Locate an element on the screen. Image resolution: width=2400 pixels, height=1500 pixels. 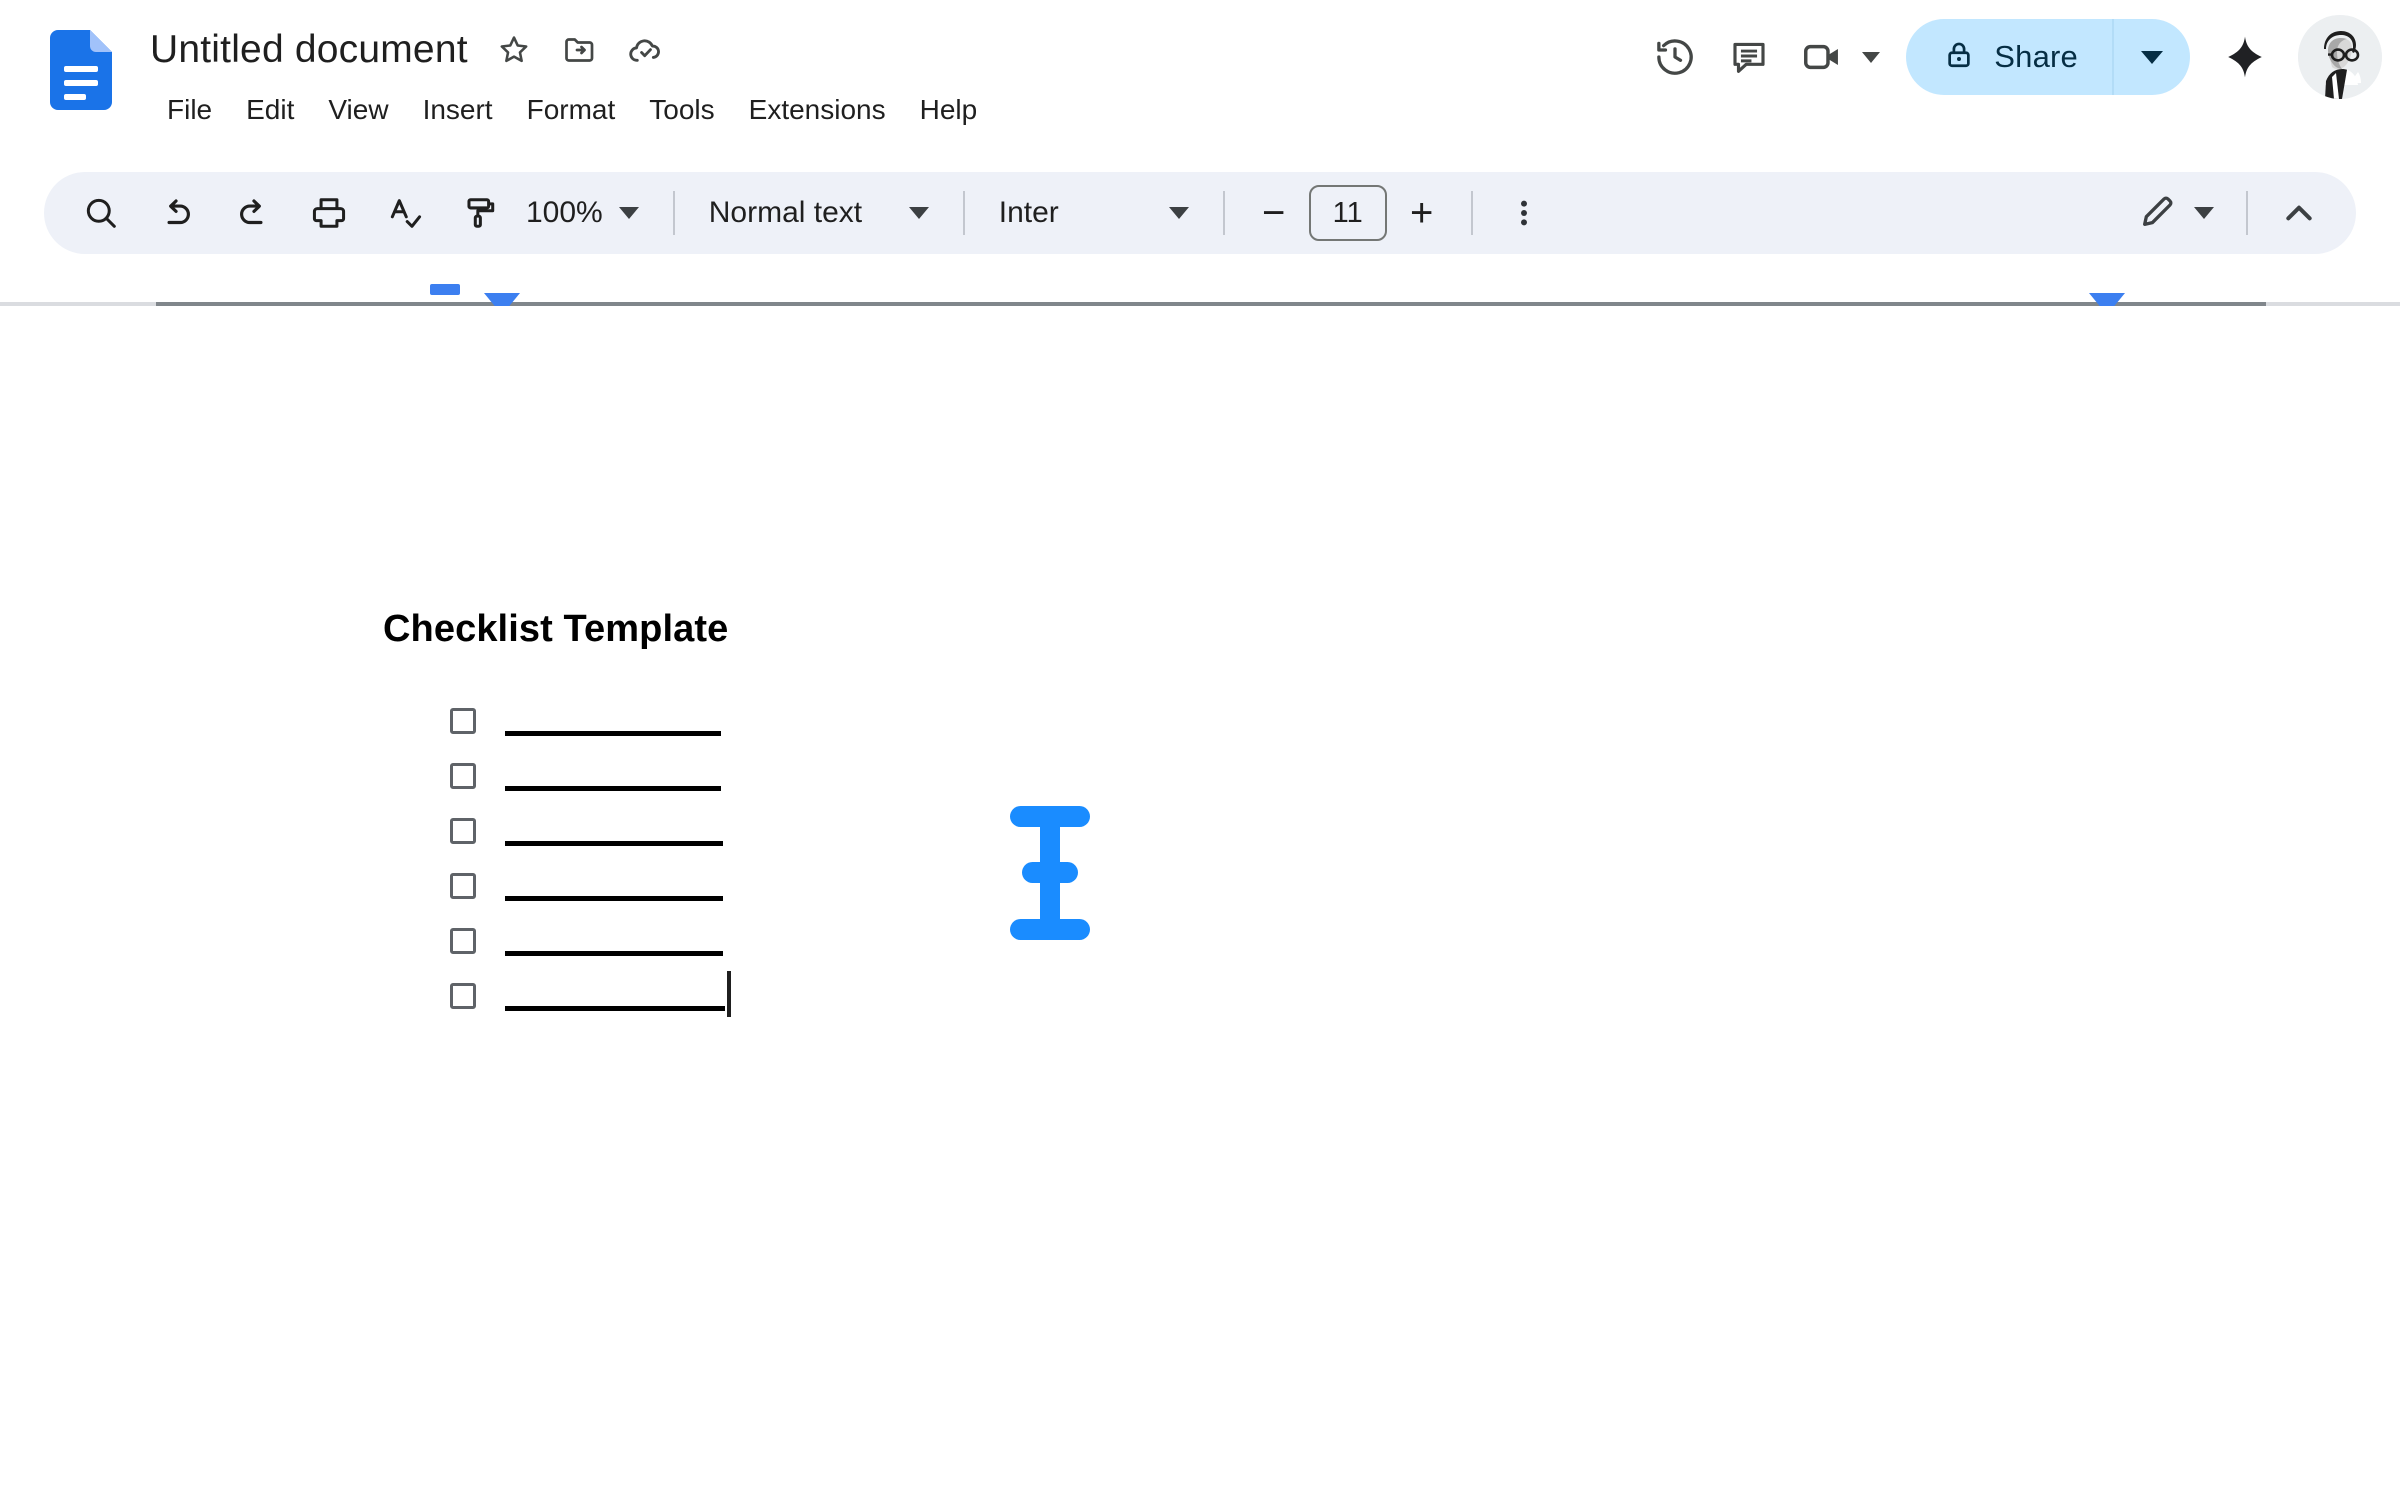
menu-file: File is located at coordinates (189, 110).